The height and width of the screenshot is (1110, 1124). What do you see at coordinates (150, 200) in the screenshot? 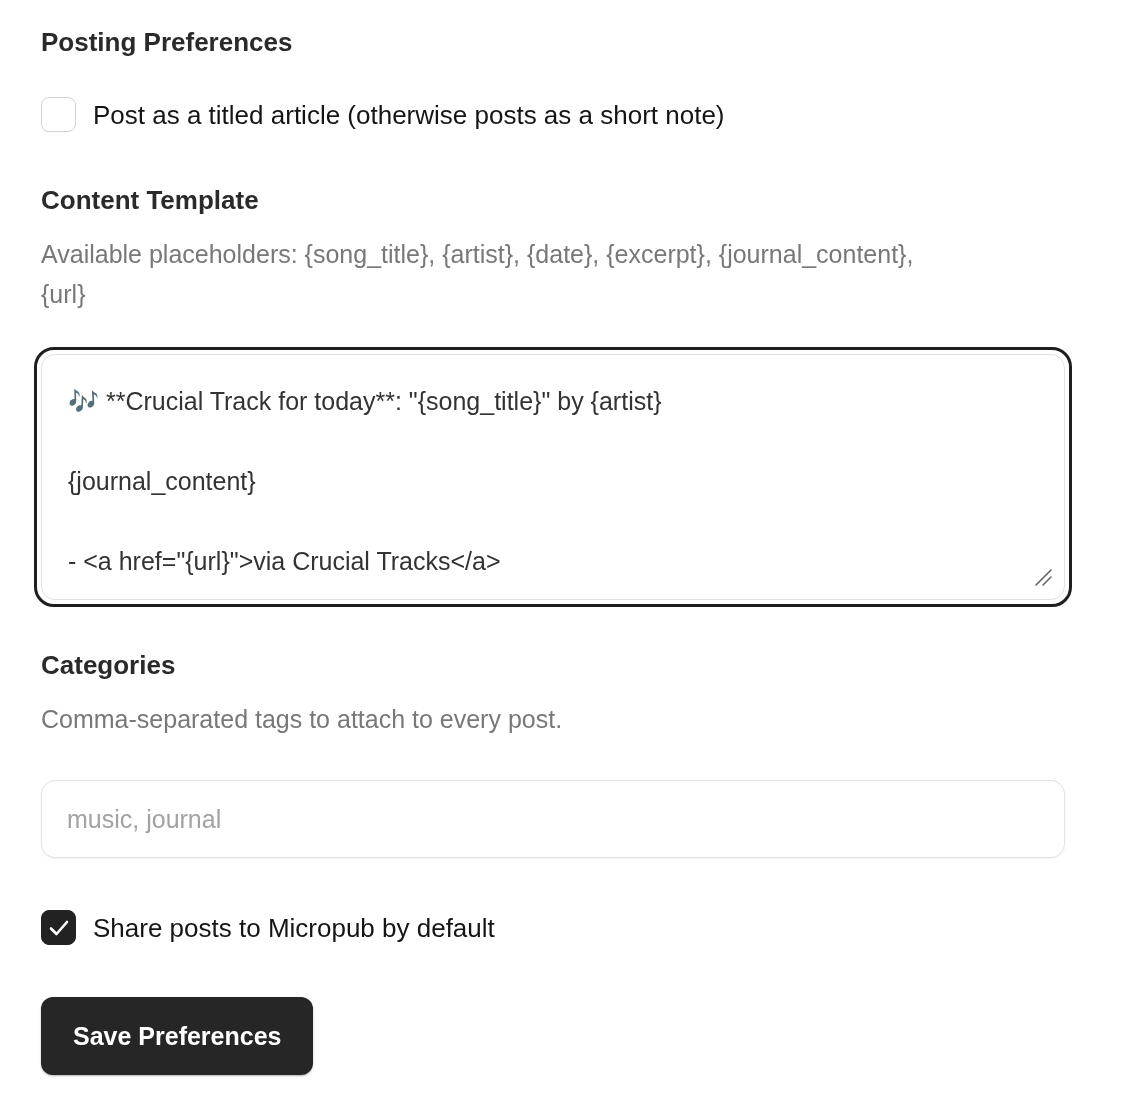
I see `field-label: Content Template` at bounding box center [150, 200].